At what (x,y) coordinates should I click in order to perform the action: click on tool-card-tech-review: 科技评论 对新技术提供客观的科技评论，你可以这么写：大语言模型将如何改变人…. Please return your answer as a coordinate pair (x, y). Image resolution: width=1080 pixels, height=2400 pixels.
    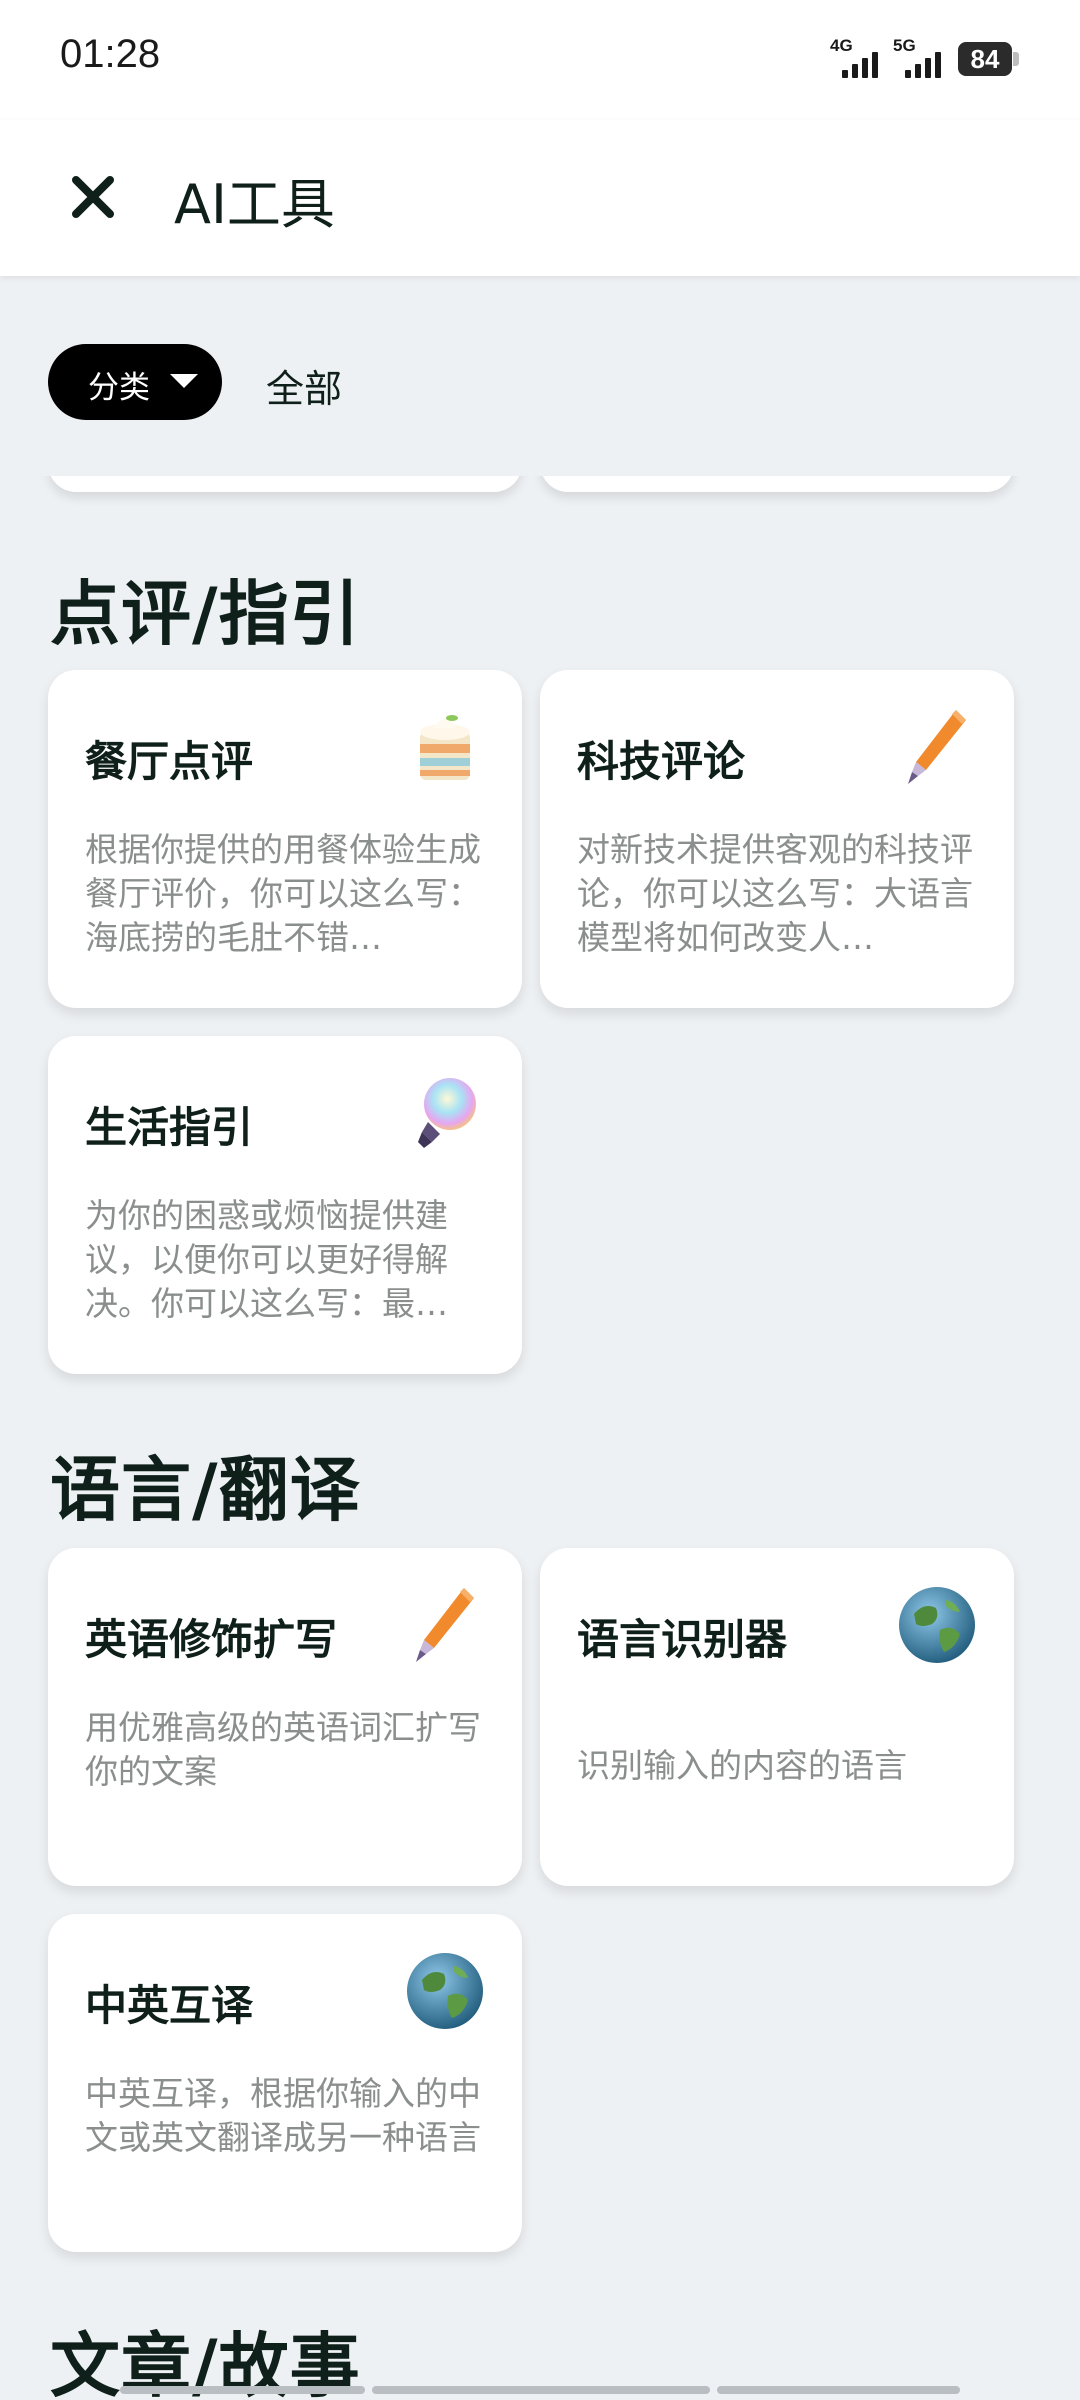
    Looking at the image, I should click on (777, 839).